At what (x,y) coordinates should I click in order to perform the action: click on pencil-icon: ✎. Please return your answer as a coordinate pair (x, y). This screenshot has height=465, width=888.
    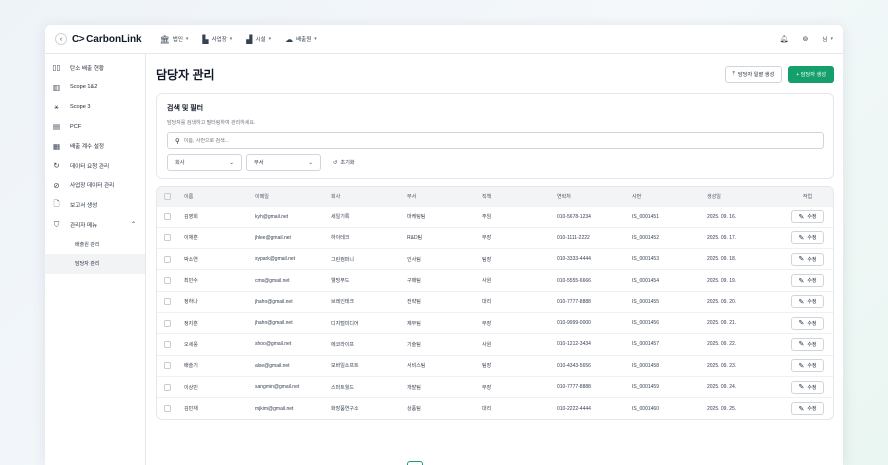
    Looking at the image, I should click on (801, 302).